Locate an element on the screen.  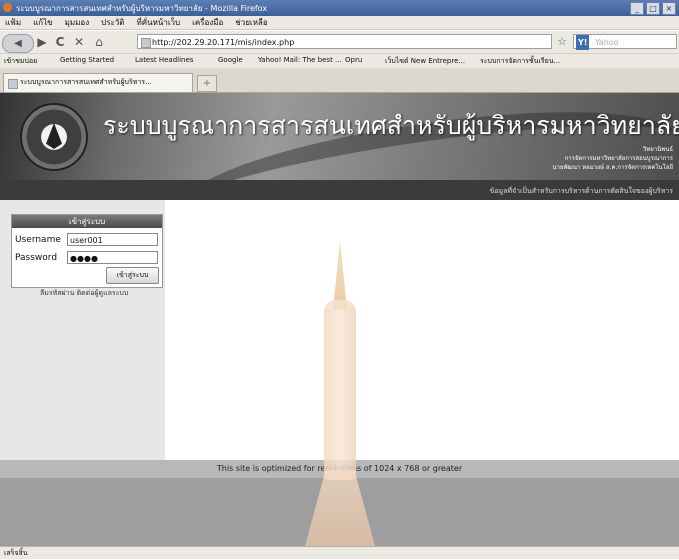
tower-body is located at coordinates (340, 390).